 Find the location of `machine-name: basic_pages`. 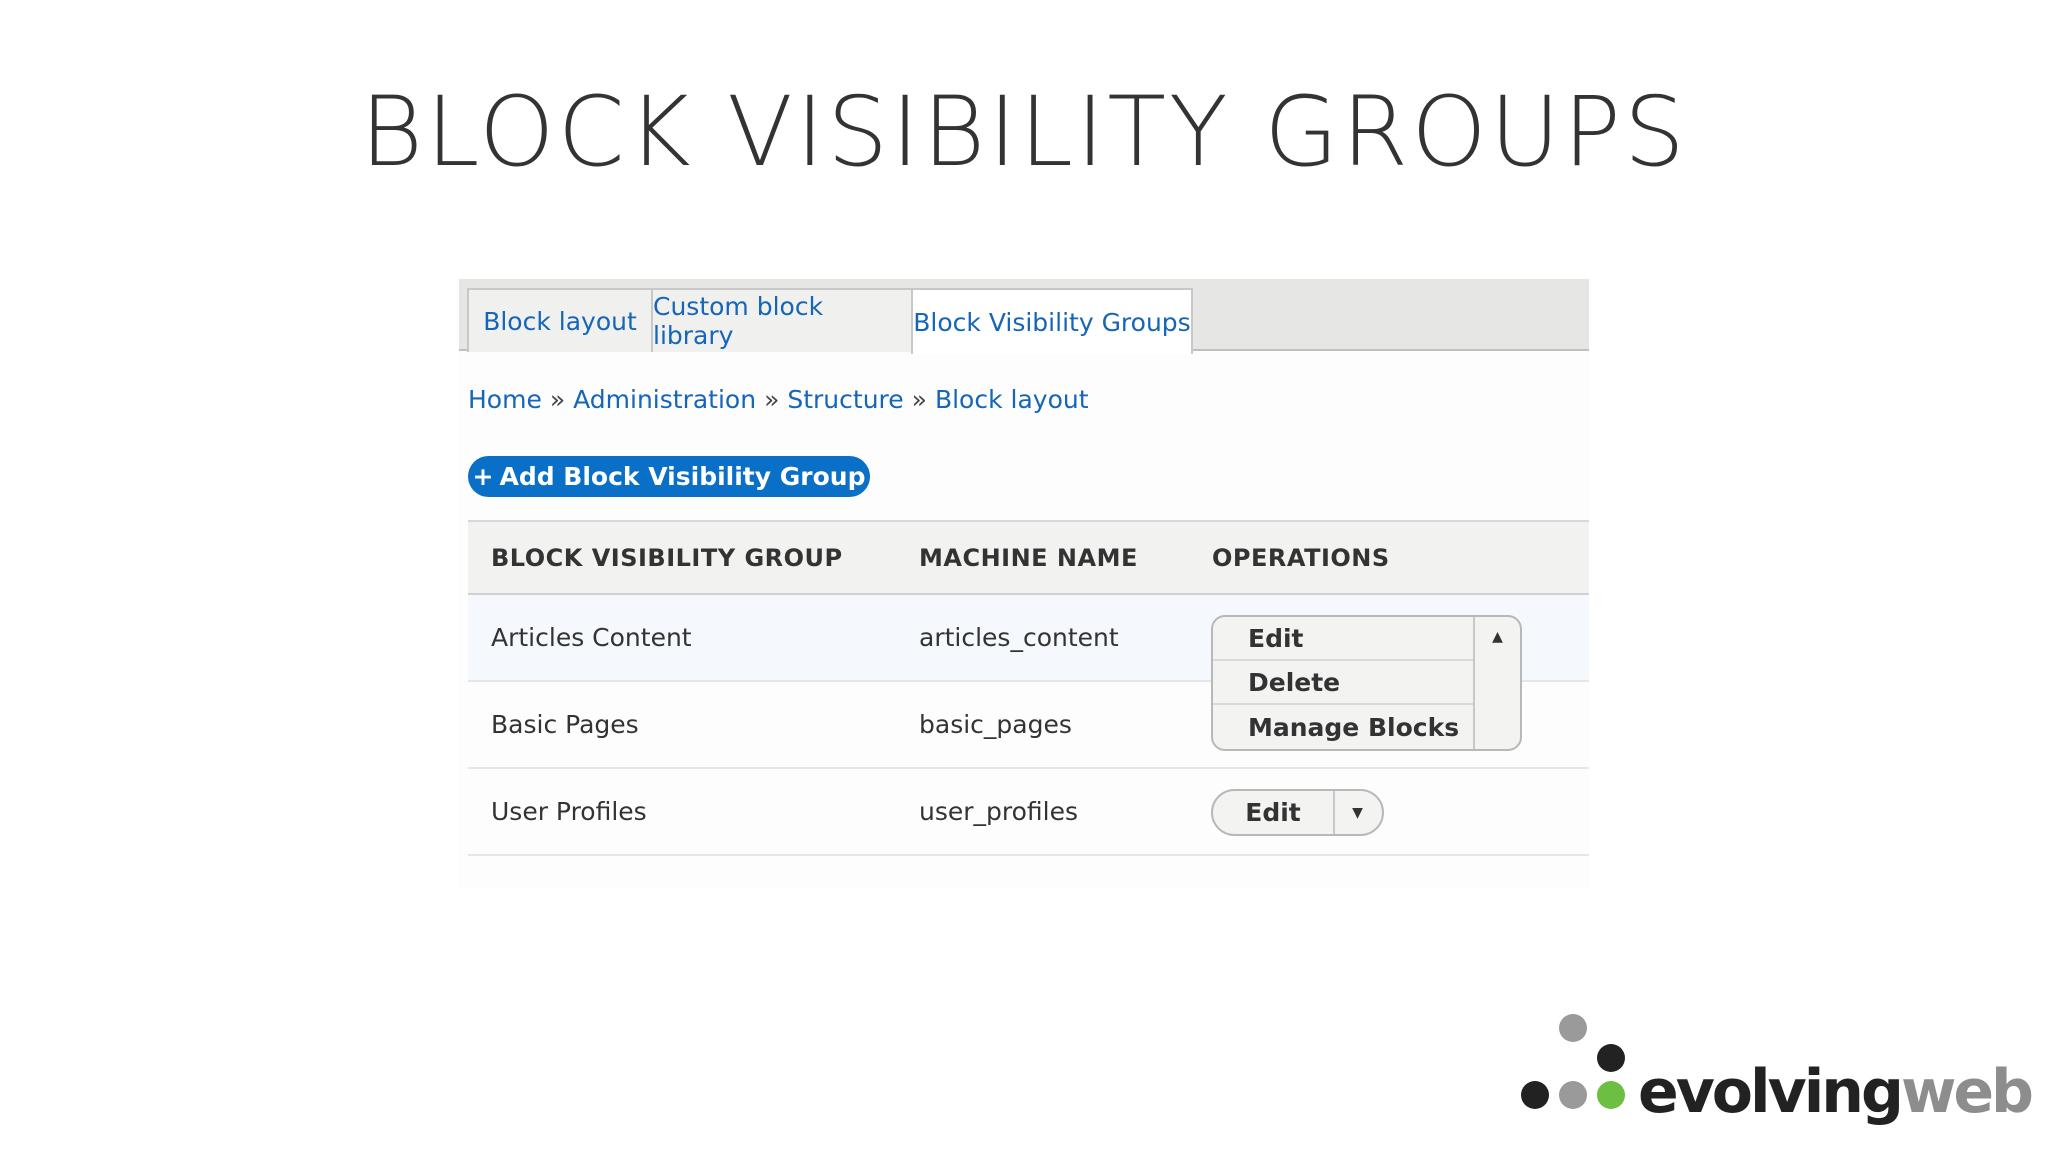

machine-name: basic_pages is located at coordinates (995, 724).